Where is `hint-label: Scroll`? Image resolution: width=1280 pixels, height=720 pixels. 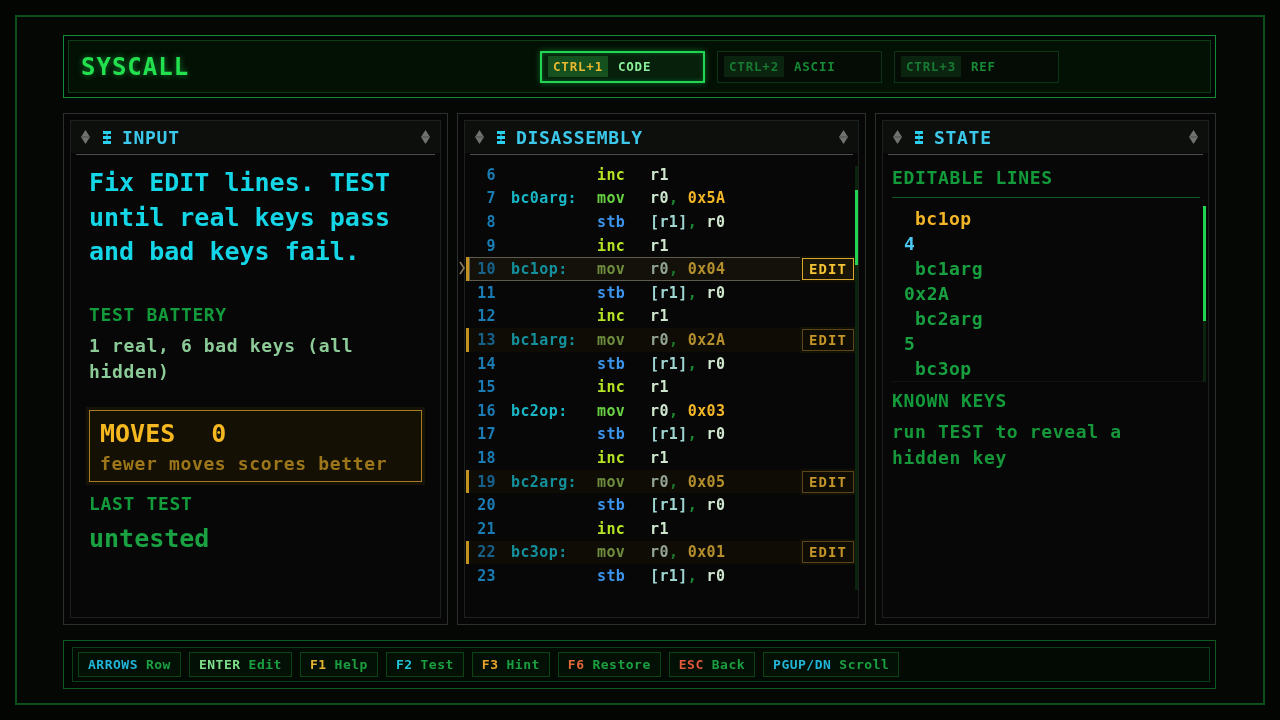
hint-label: Scroll is located at coordinates (864, 664).